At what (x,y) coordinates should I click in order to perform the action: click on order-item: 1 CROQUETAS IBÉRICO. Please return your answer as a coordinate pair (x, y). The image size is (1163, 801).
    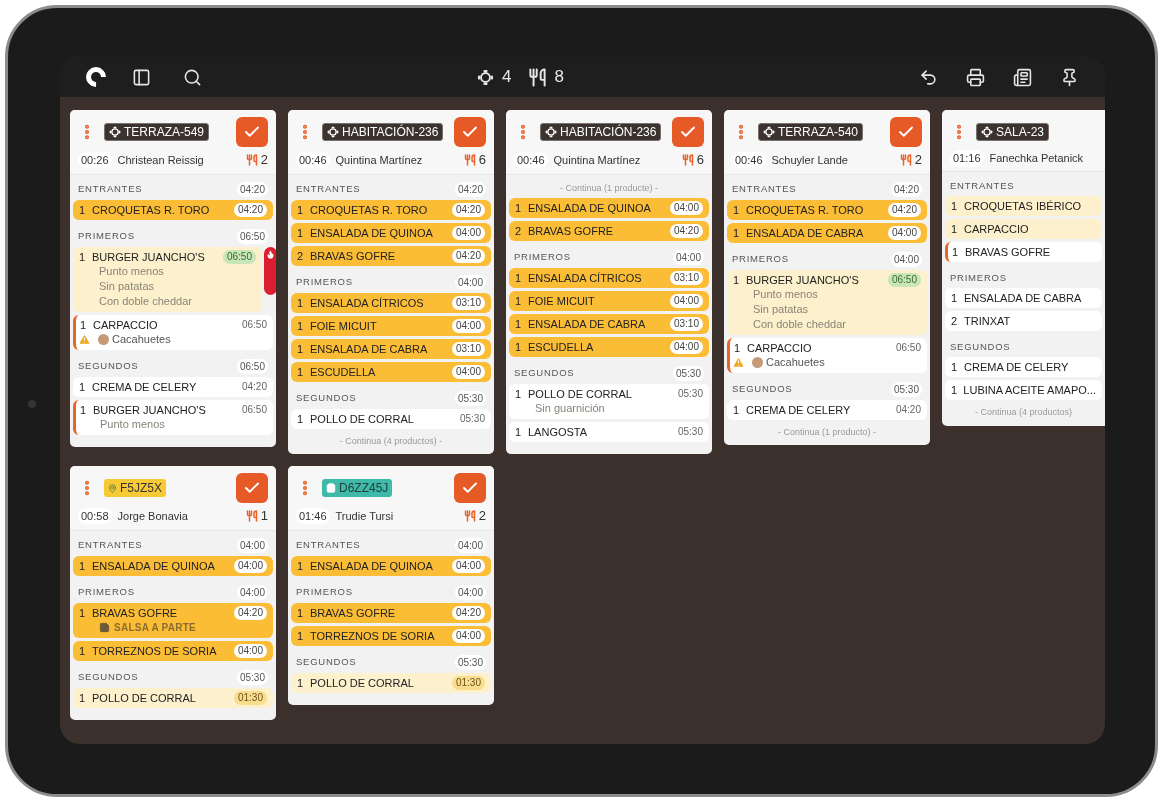
    Looking at the image, I should click on (1023, 205).